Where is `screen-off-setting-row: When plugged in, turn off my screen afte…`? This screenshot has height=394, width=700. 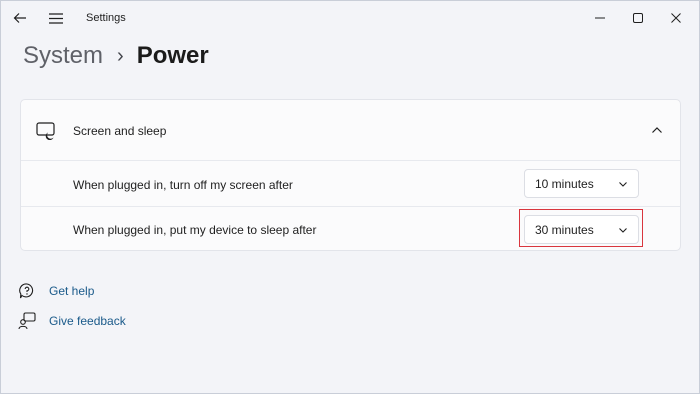
screen-off-setting-row: When plugged in, turn off my screen afte… is located at coordinates (350, 184).